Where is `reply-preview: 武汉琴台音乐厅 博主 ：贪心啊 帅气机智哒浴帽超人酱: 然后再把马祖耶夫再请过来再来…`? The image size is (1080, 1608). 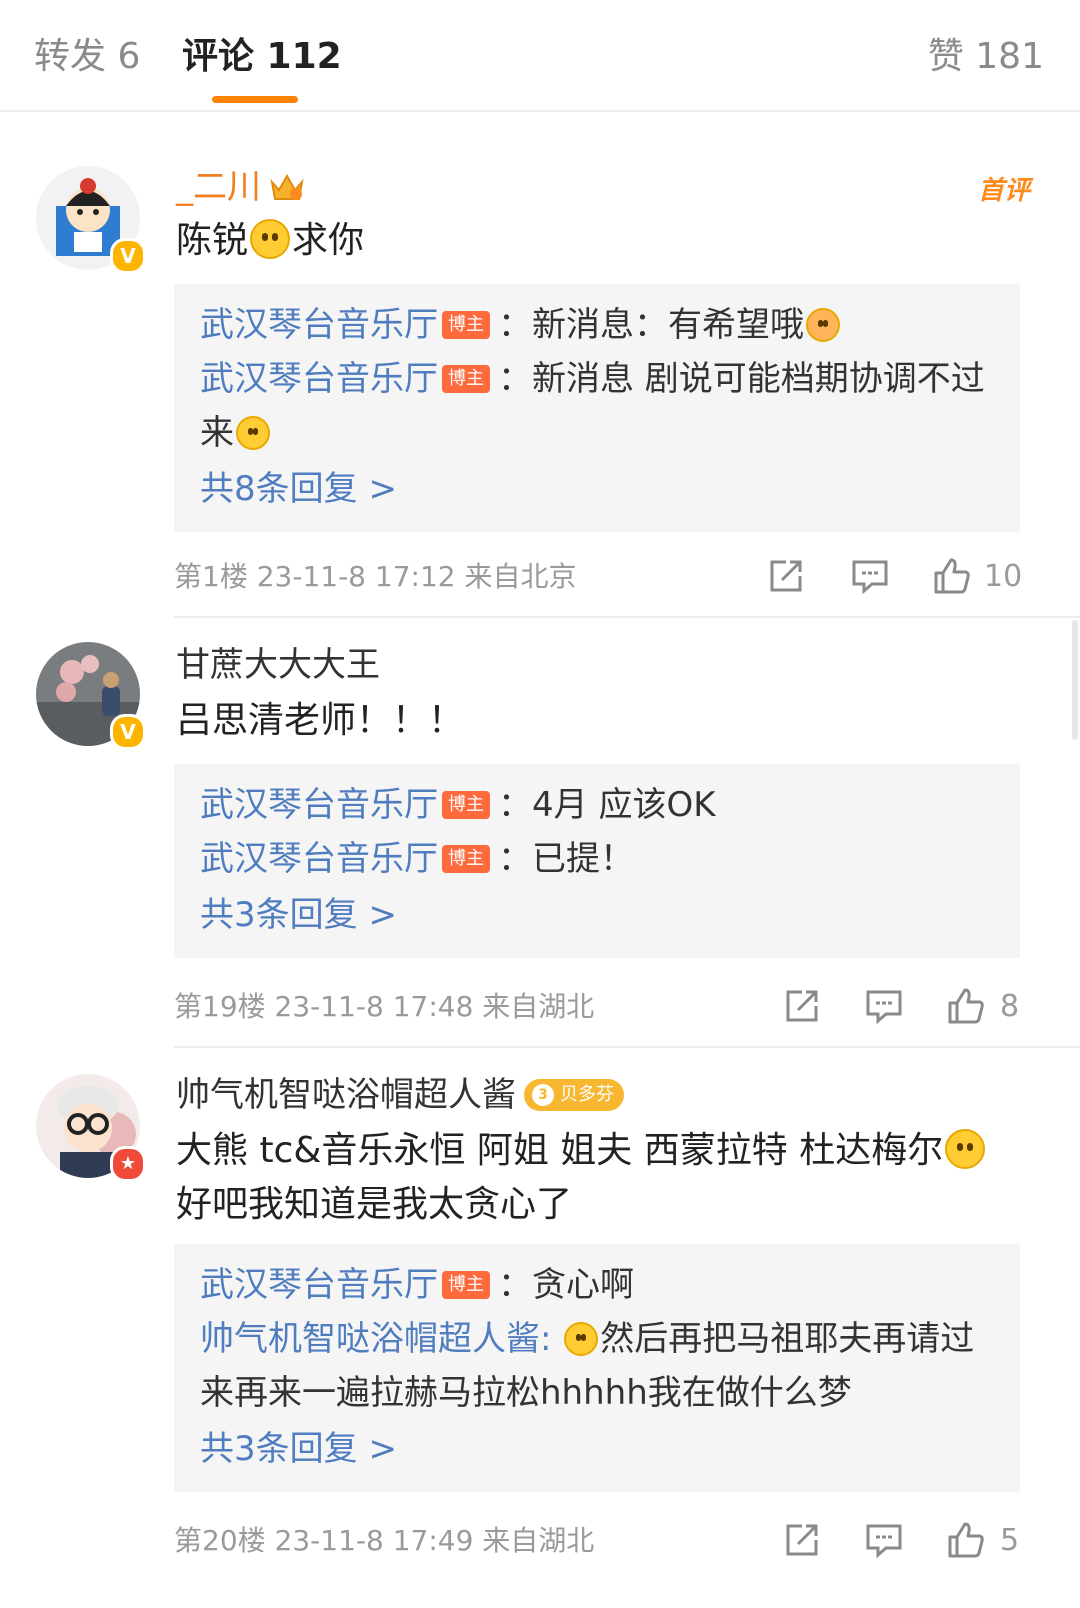
reply-preview: 武汉琴台音乐厅 博主 ：贪心啊 帅气机智哒浴帽超人酱: 然后再把马祖耶夫再请过来再来… is located at coordinates (597, 1368).